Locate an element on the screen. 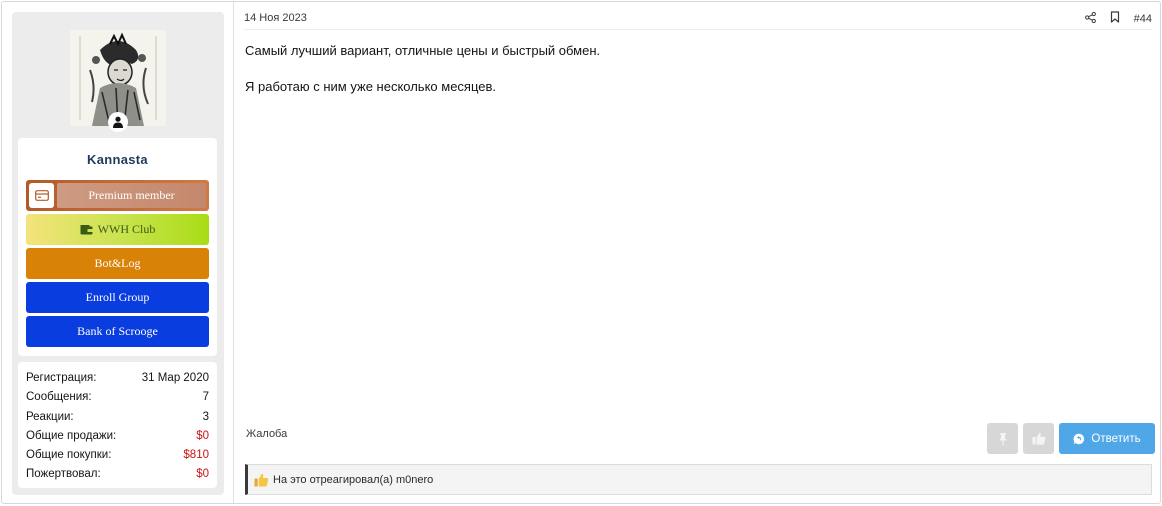 The height and width of the screenshot is (506, 1162). stat-messages: Сообщения: 7 is located at coordinates (117, 398).